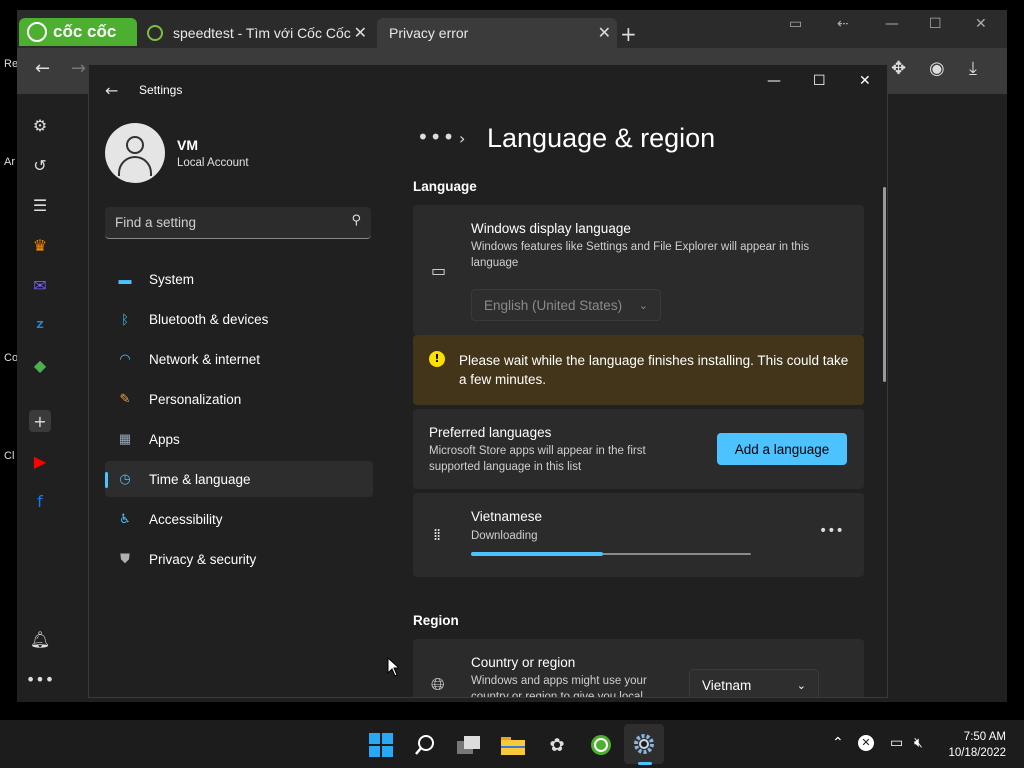  I want to click on apps-icon: ▦, so click(125, 438).